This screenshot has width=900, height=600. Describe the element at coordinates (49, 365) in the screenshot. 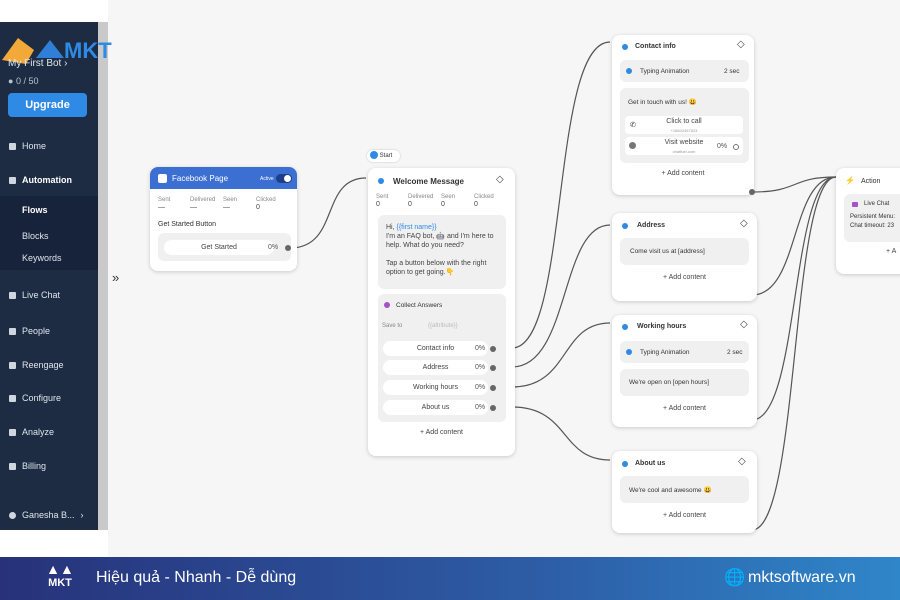

I see `sidebar-item-reengage: Reengage` at that location.